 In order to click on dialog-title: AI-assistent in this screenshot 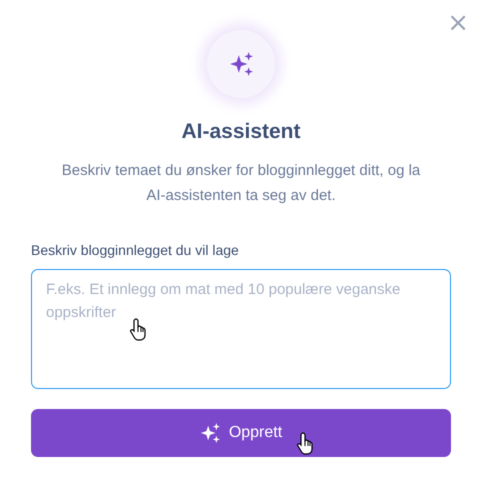, I will do `click(241, 132)`.